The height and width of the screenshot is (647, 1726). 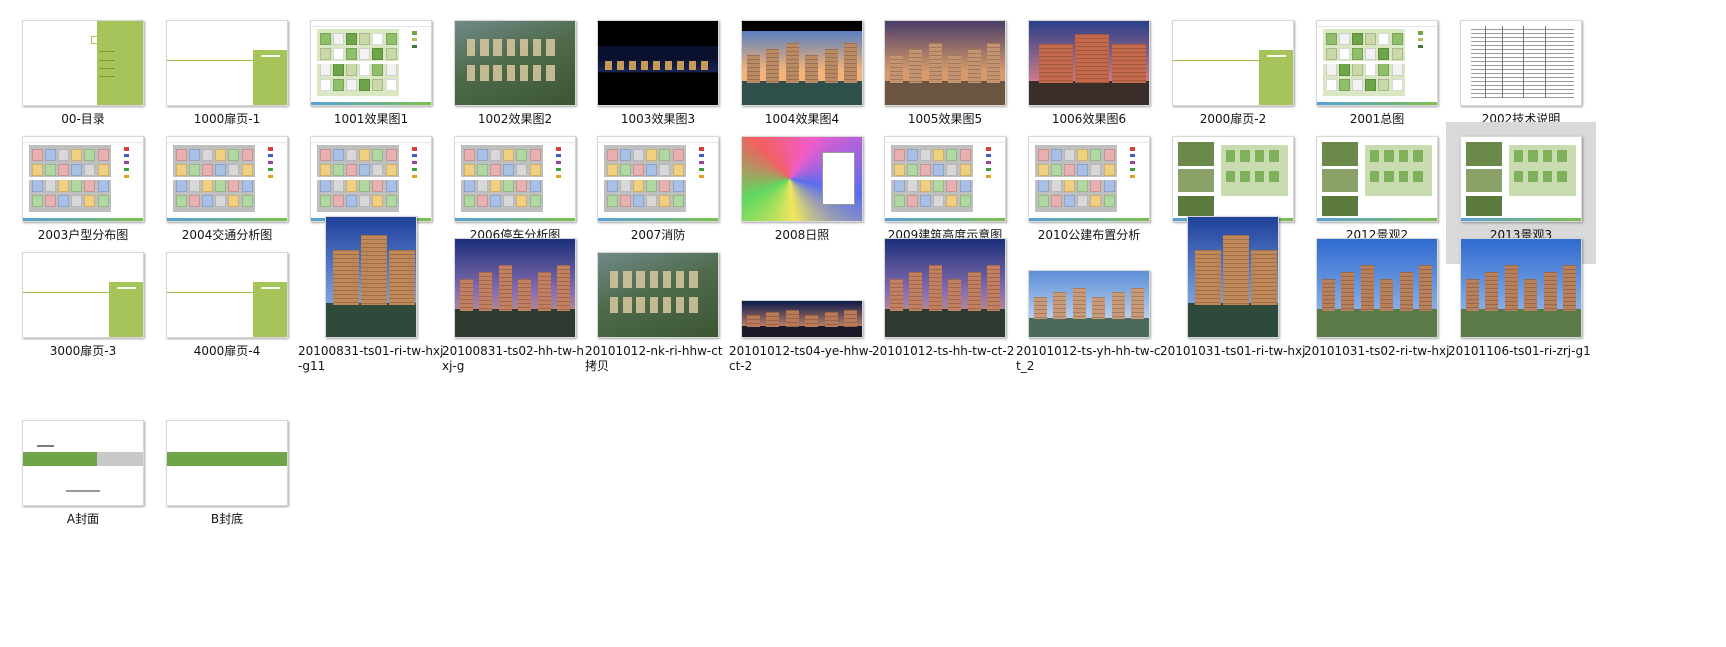 What do you see at coordinates (1088, 358) in the screenshot?
I see `file-name-label: 20101012-ts-yh-hh-tw-ct_2` at bounding box center [1088, 358].